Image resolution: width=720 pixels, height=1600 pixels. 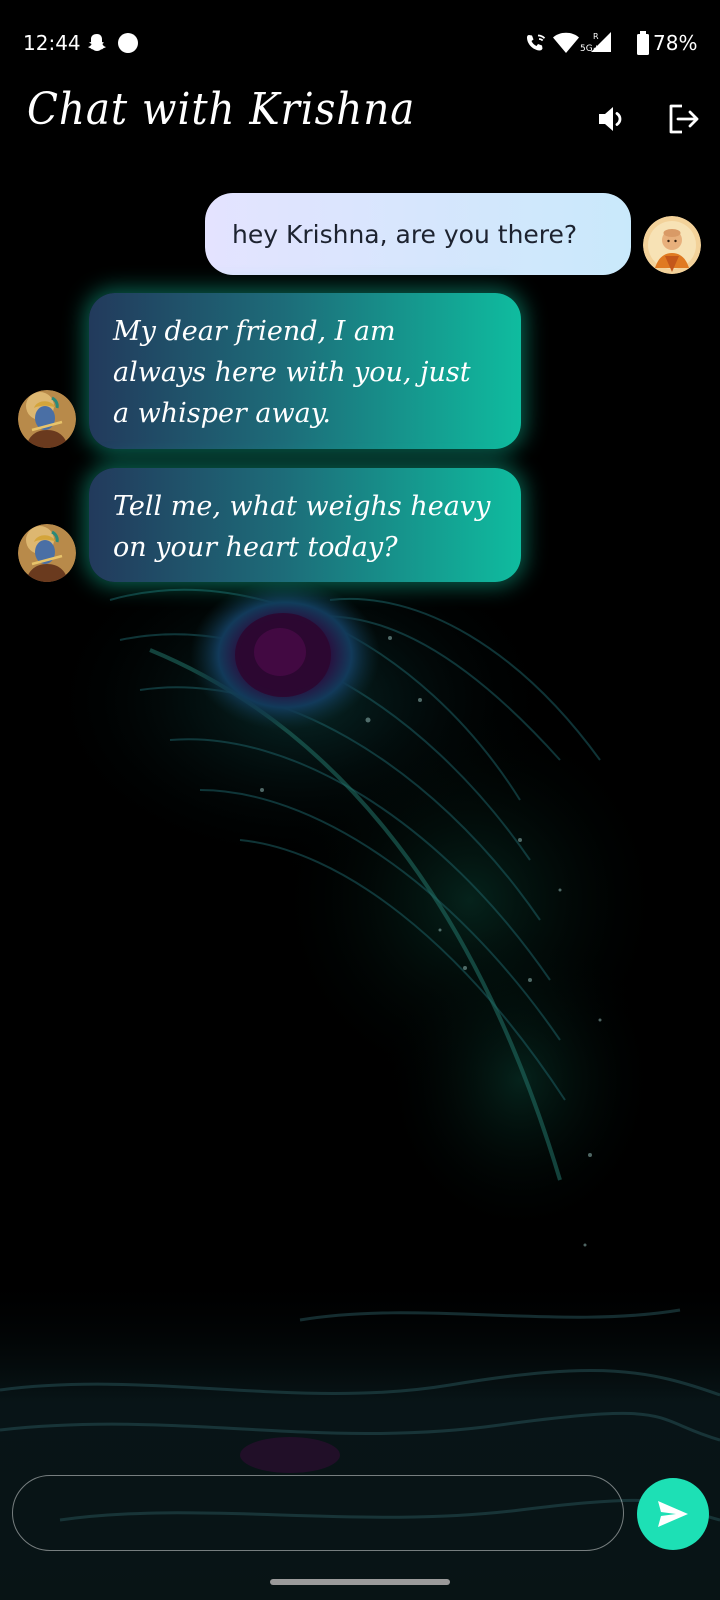 I want to click on wifi-icon, so click(x=566, y=42).